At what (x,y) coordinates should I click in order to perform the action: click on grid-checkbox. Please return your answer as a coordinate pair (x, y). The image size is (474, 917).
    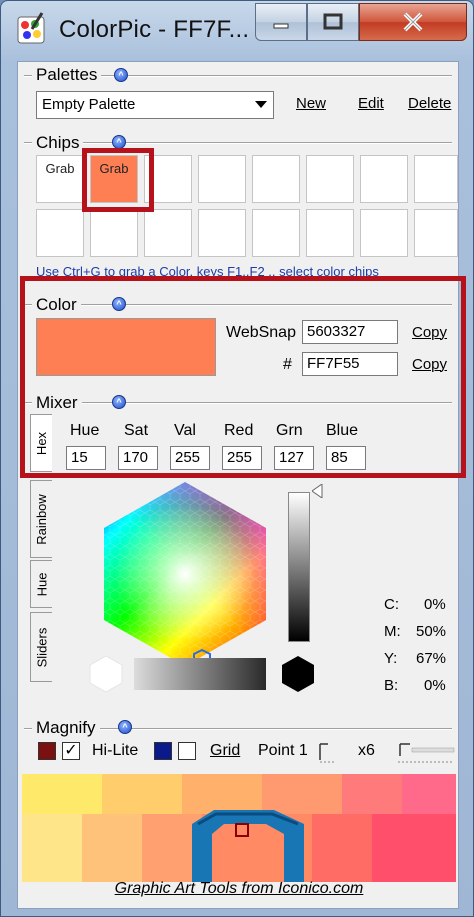
    Looking at the image, I should click on (187, 751).